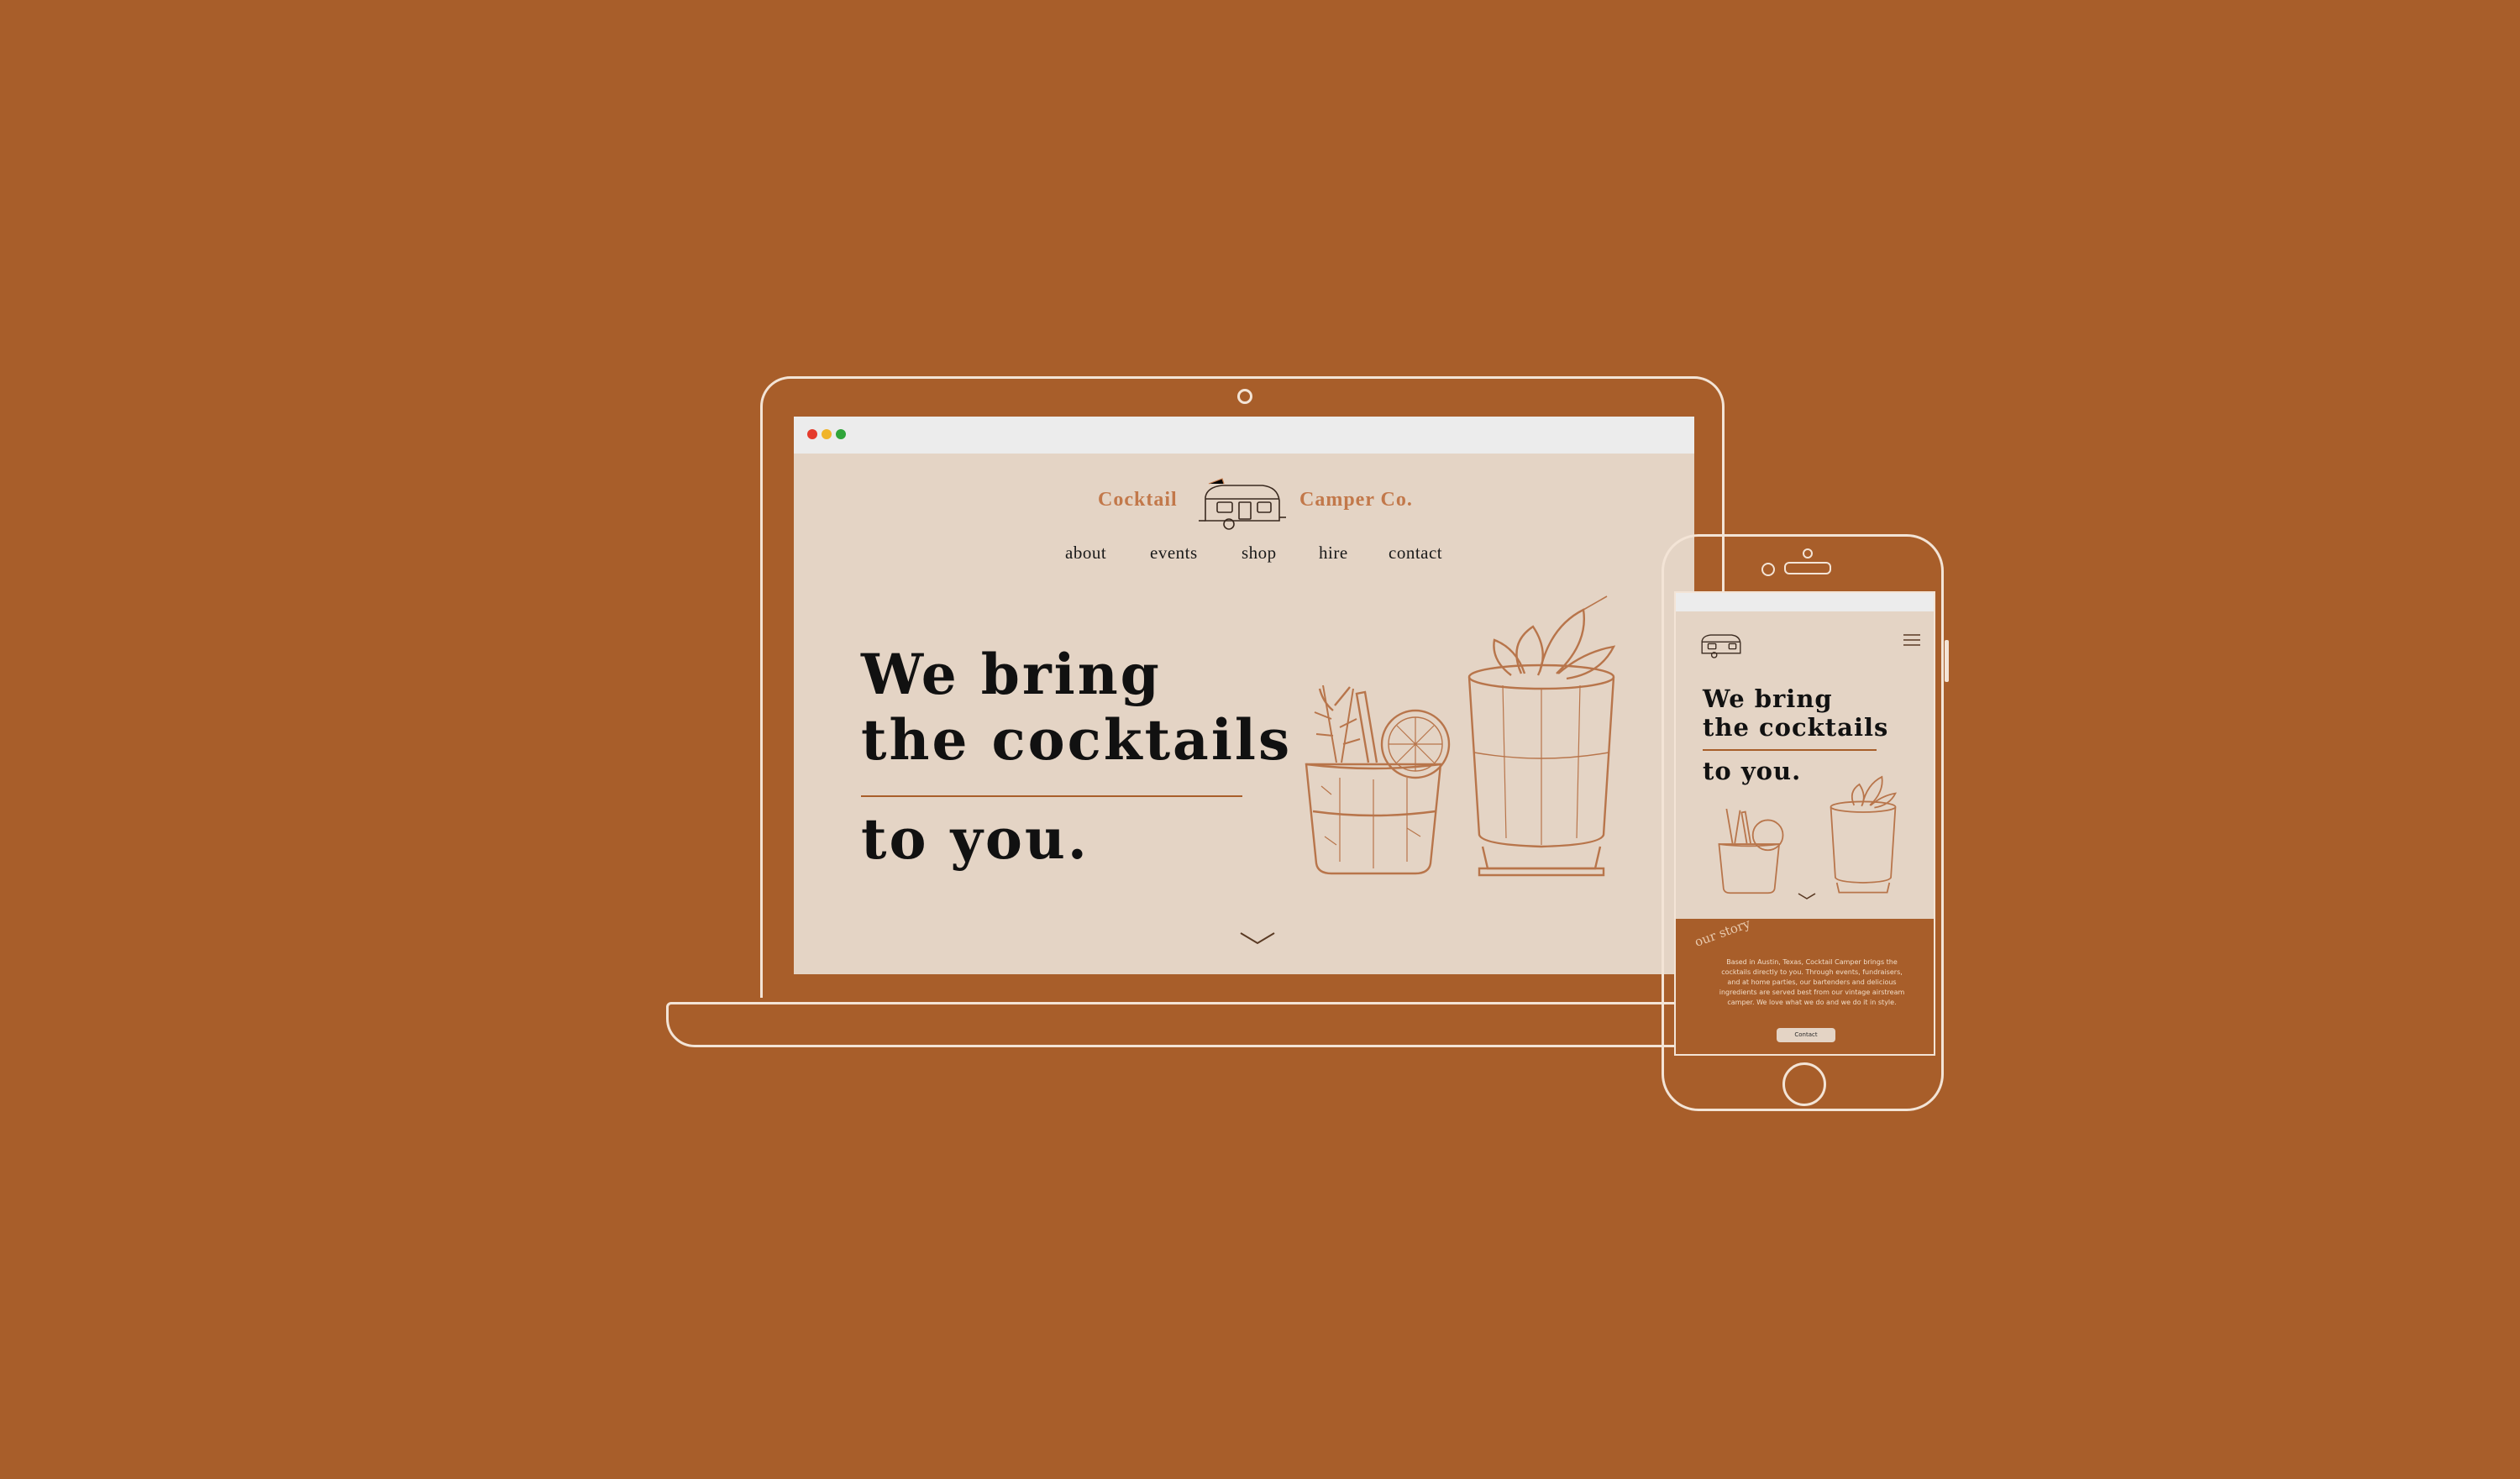 This screenshot has height=1479, width=2520. Describe the element at coordinates (1723, 932) in the screenshot. I see `our-story-title: our story` at that location.